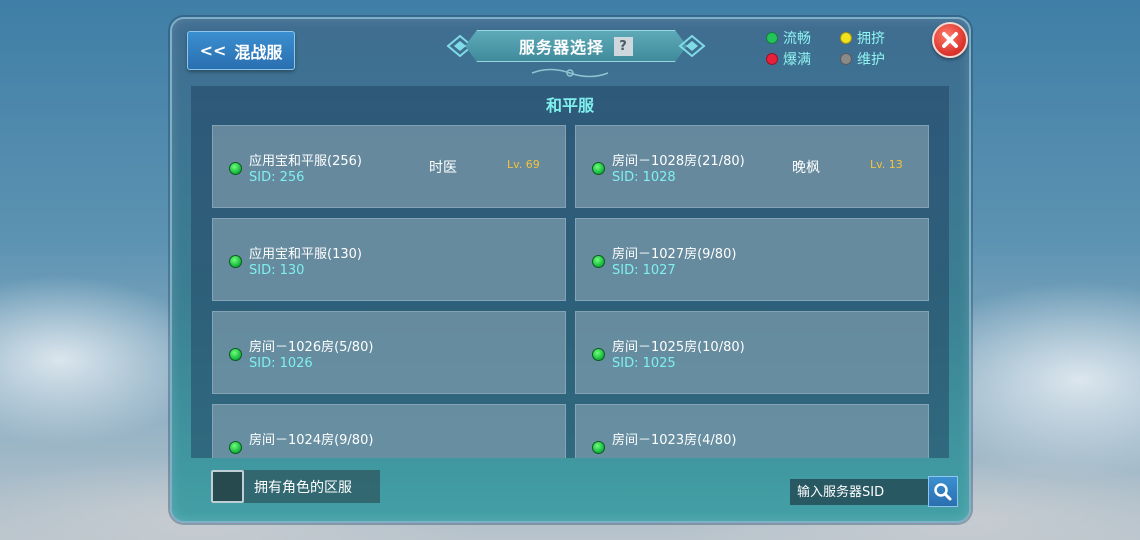 The image size is (1140, 540). I want to click on search-button, so click(943, 491).